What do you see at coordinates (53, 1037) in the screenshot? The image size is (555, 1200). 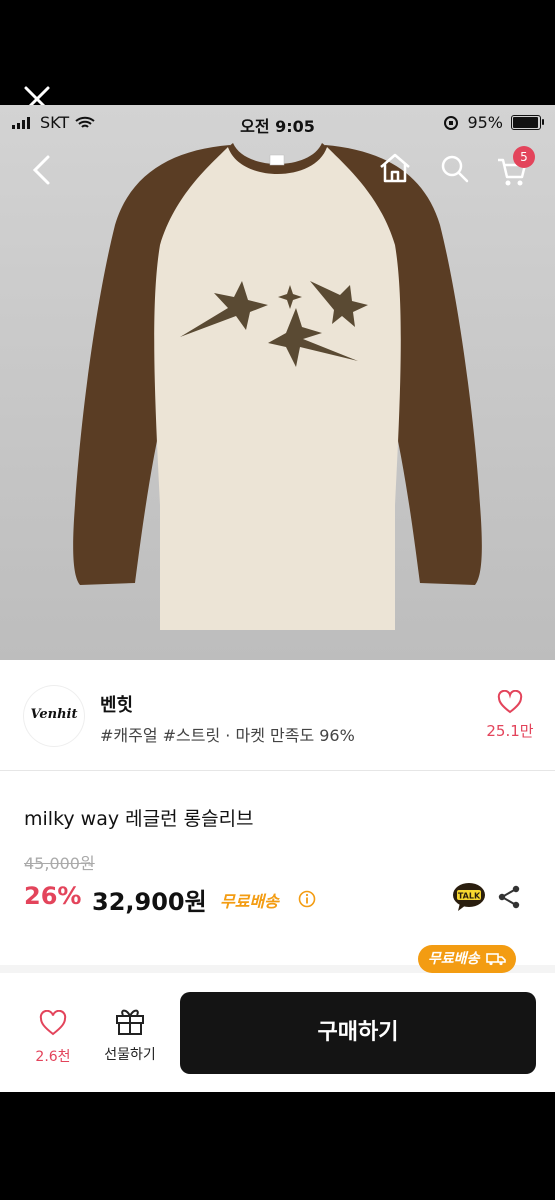 I see `like-button: 2.6천` at bounding box center [53, 1037].